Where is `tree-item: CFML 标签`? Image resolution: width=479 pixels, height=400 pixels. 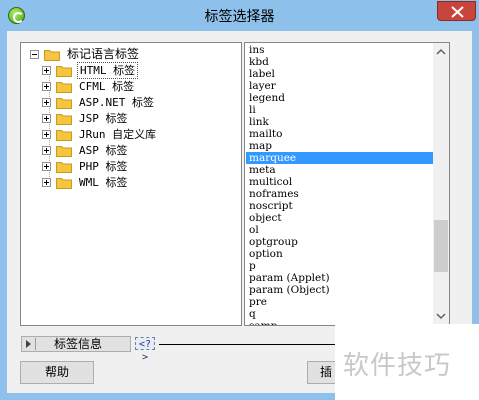
tree-item: CFML 标签 is located at coordinates (89, 86).